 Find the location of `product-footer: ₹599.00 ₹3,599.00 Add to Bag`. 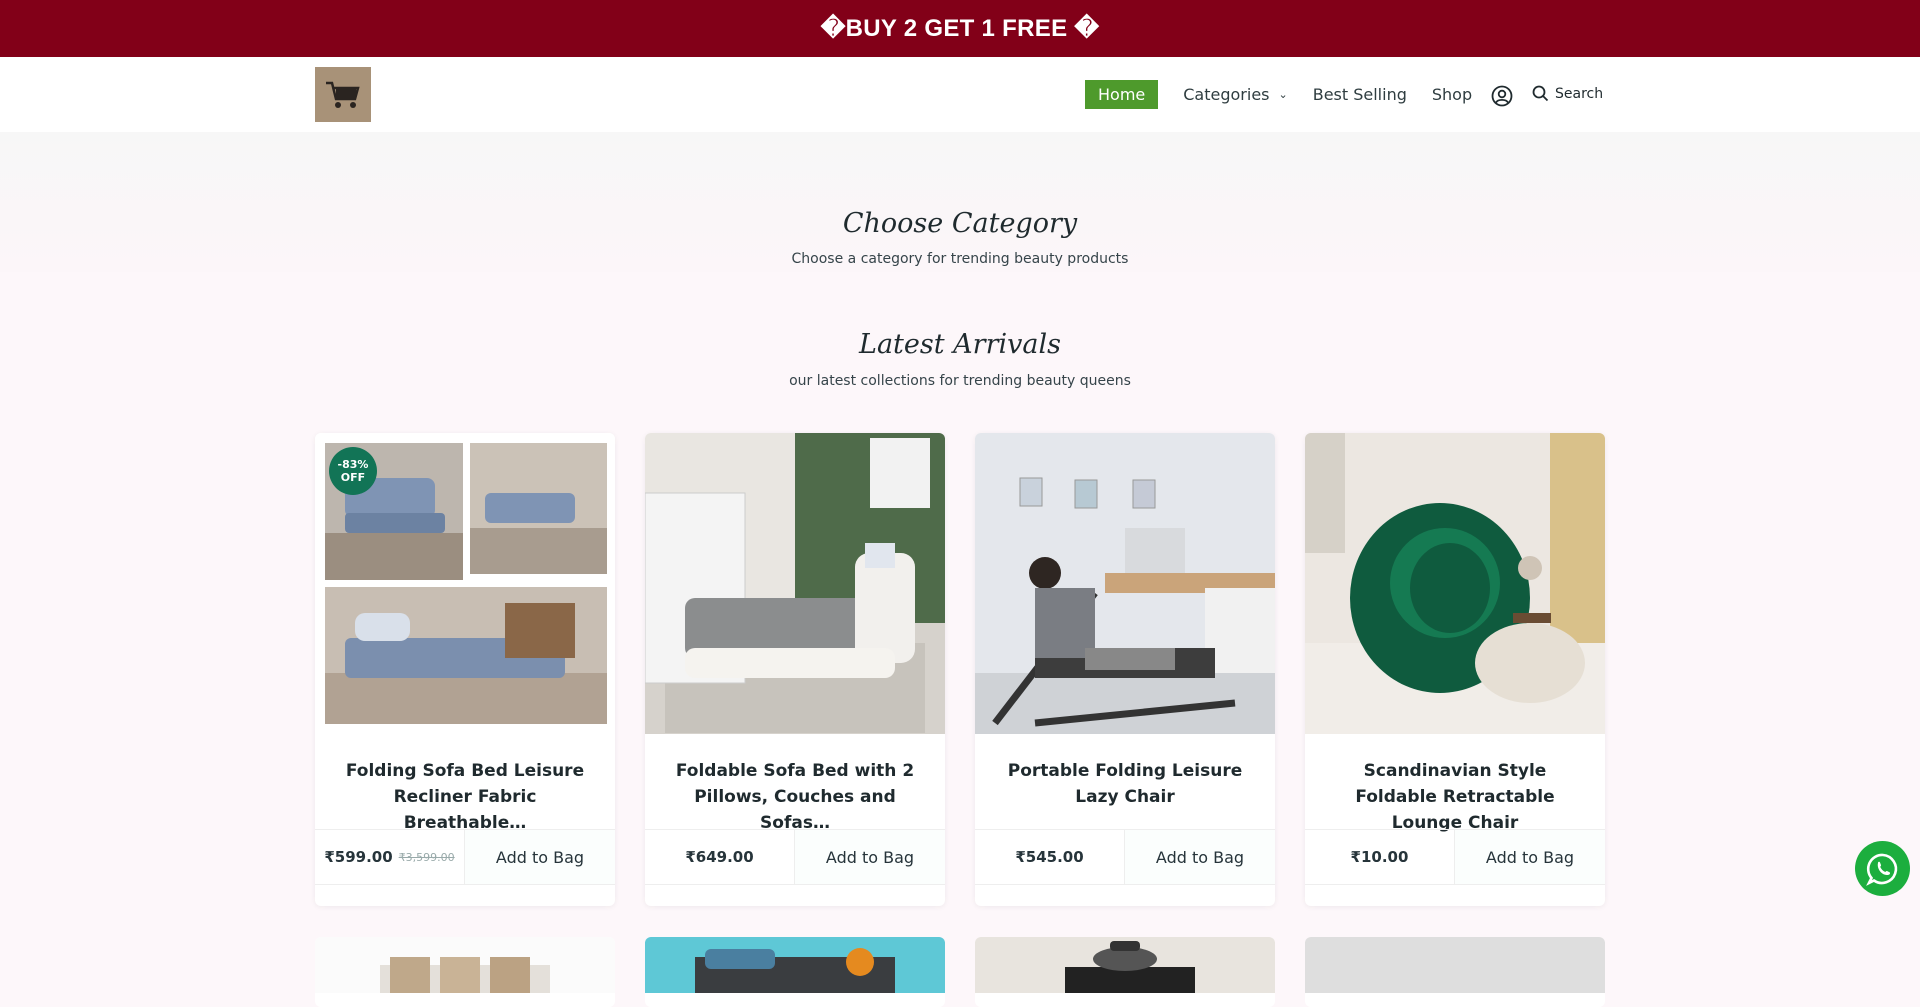

product-footer: ₹599.00 ₹3,599.00 Add to Bag is located at coordinates (465, 857).